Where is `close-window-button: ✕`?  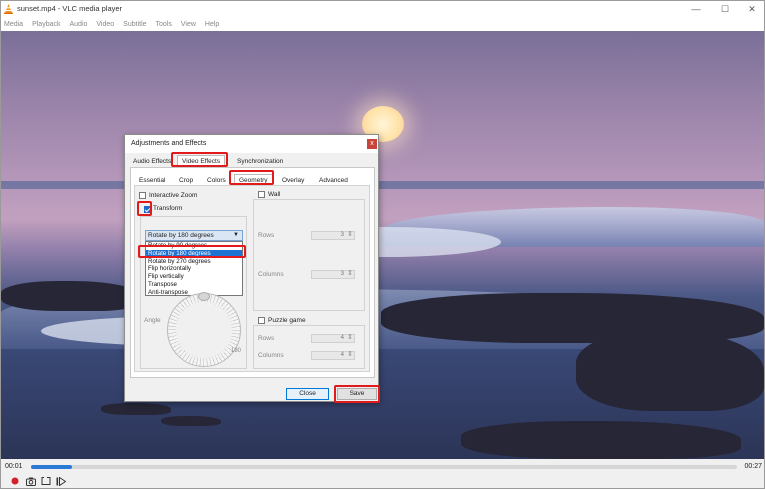 close-window-button: ✕ is located at coordinates (751, 9).